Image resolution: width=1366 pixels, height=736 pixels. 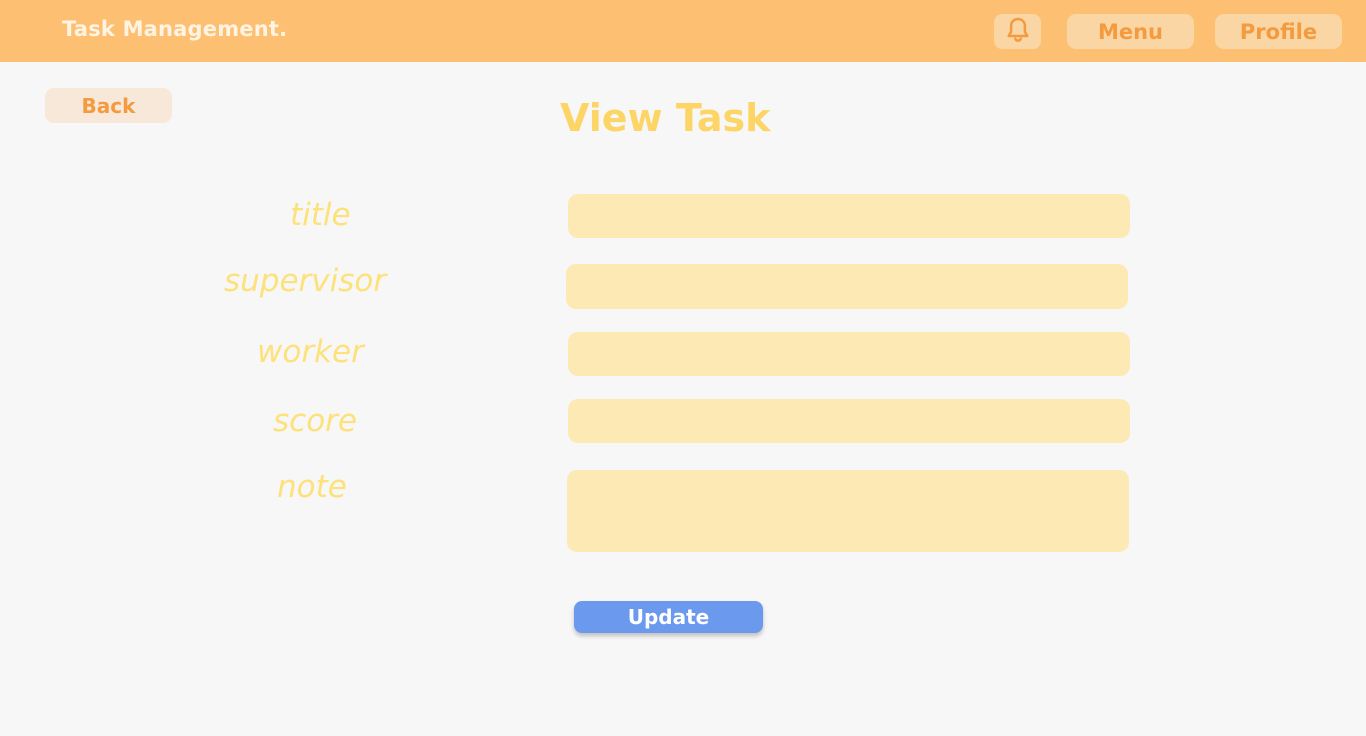 I want to click on score-label: score, so click(x=315, y=421).